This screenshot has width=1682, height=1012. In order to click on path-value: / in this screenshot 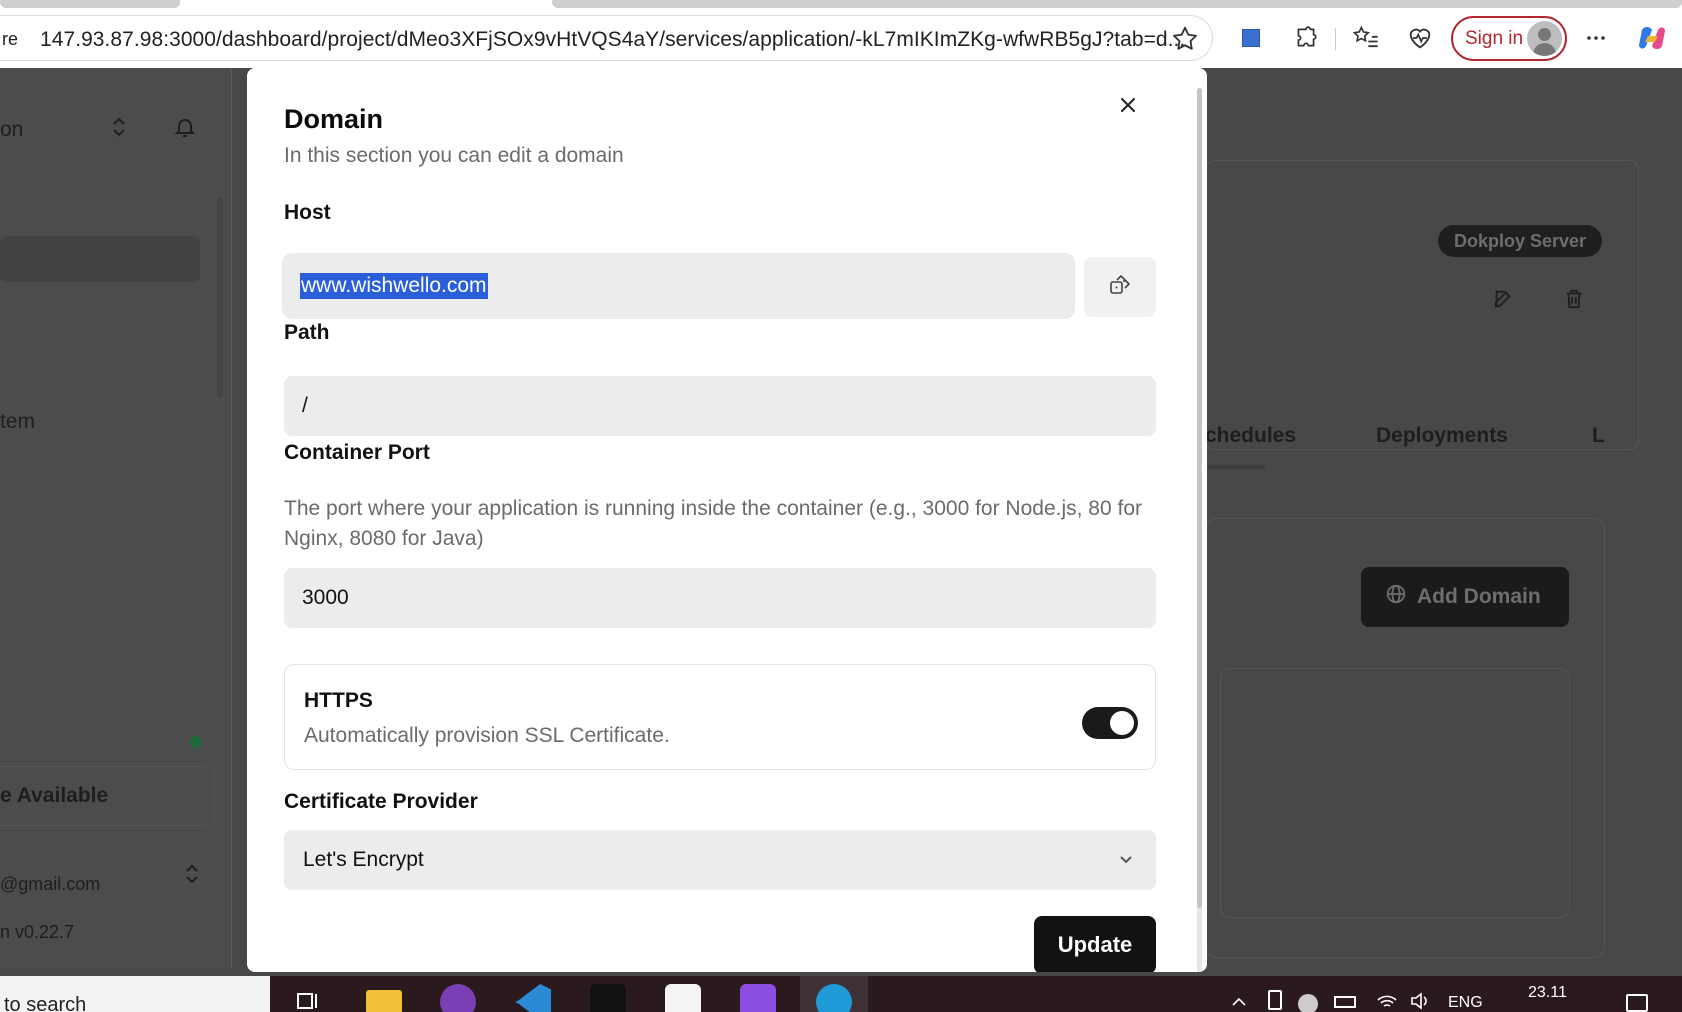, I will do `click(305, 405)`.